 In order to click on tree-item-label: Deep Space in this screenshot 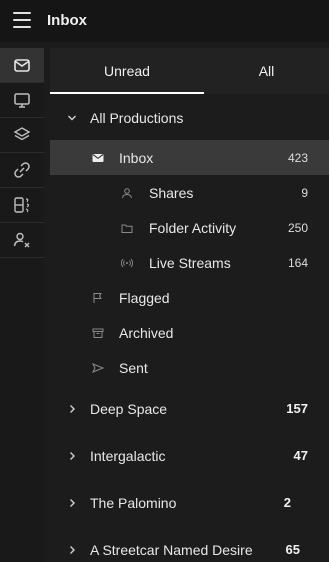, I will do `click(129, 408)`.